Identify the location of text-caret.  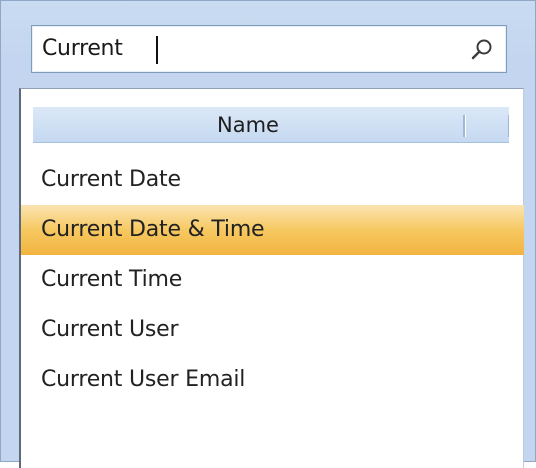
(157, 50).